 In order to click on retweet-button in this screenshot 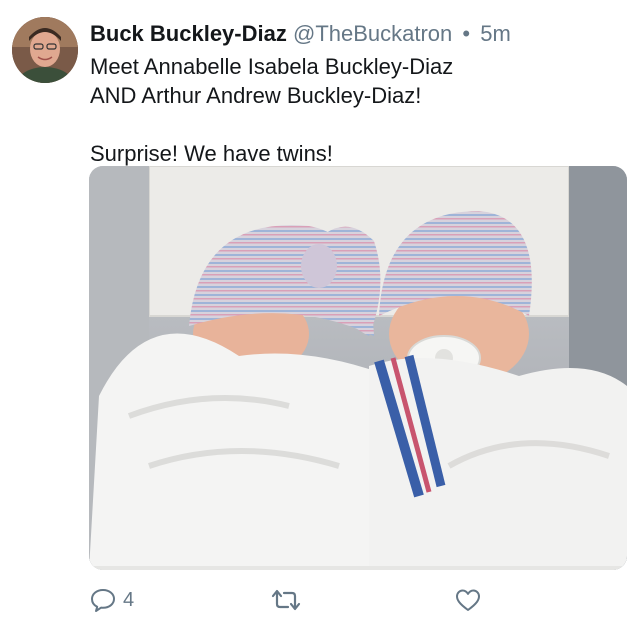, I will do `click(286, 600)`.